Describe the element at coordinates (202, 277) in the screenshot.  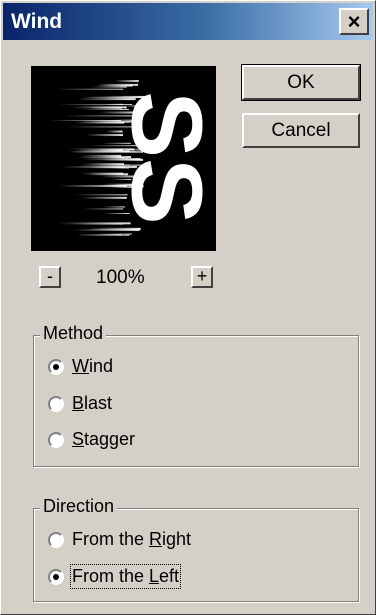
I see `zoom-in-button: +` at that location.